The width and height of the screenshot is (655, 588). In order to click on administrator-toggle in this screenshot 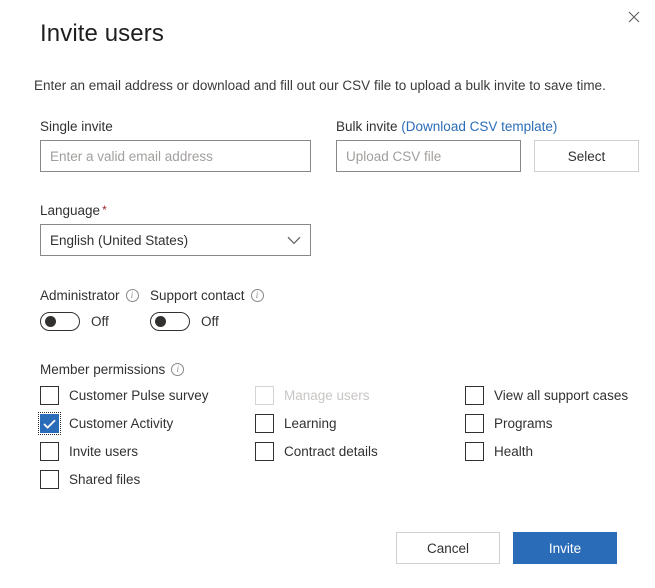, I will do `click(60, 321)`.